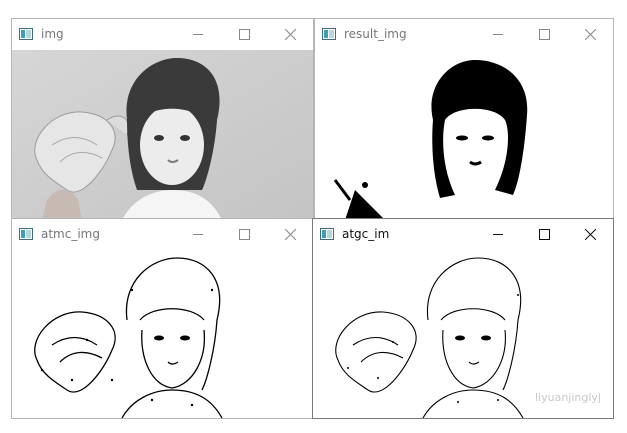  I want to click on window-title: atmc_img, so click(70, 234).